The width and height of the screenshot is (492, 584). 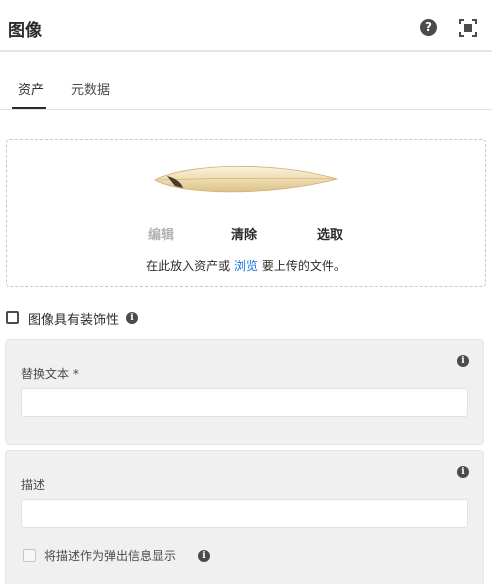 I want to click on drop-hint: 在此放入资产或 浏览 要上传的文件。, so click(x=246, y=265).